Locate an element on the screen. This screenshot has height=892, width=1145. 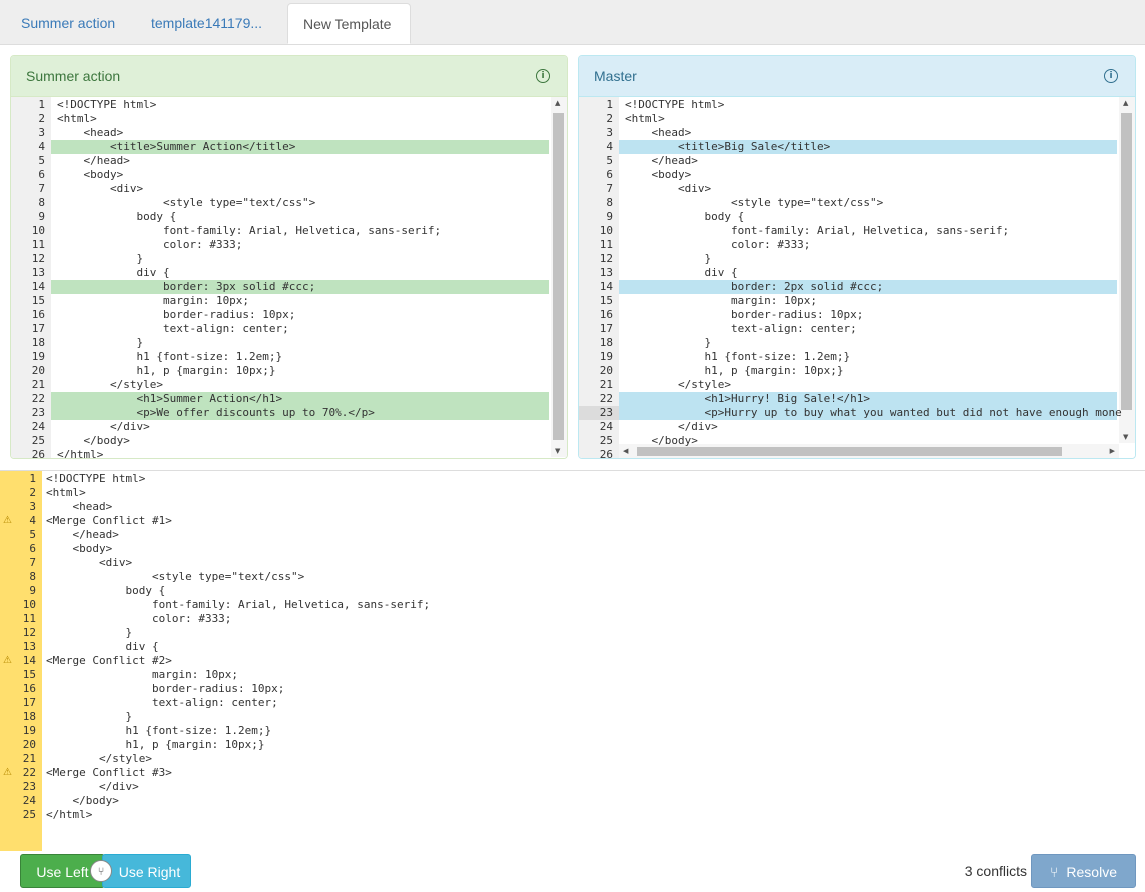
line-number: 14 is located at coordinates (606, 286).